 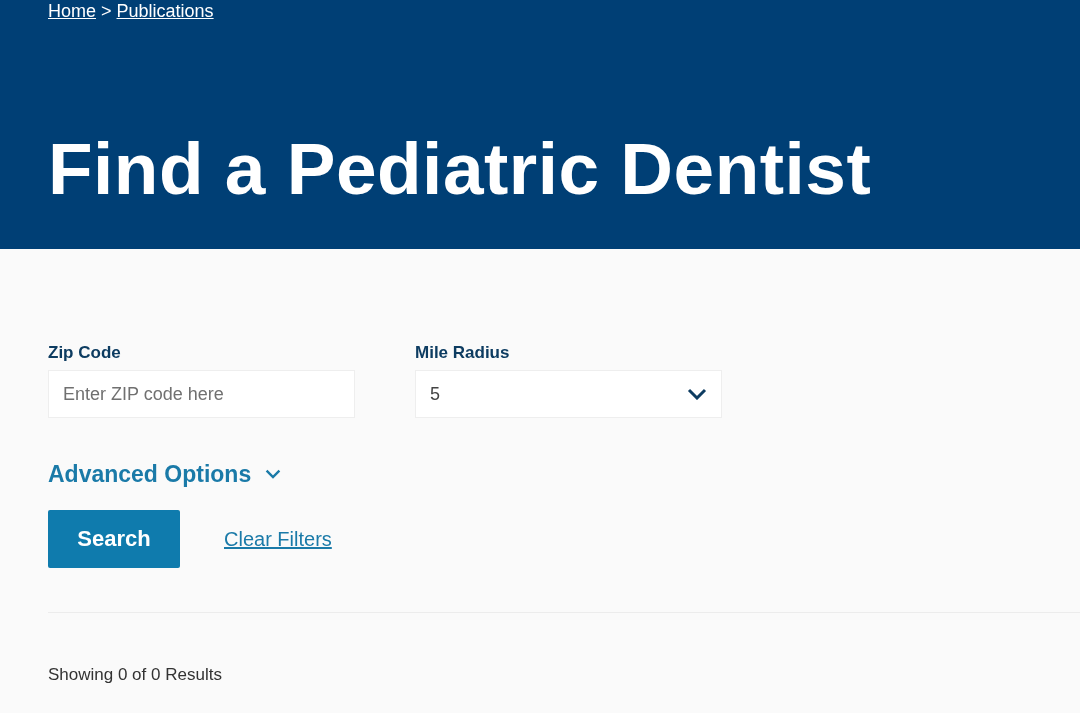 I want to click on field-label: Mile Radius, so click(x=463, y=353).